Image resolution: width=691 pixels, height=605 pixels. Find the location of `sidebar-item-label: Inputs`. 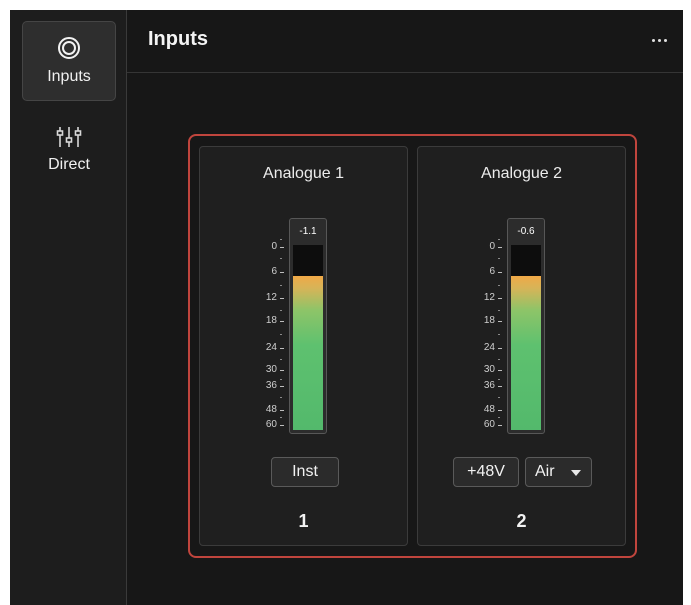

sidebar-item-label: Inputs is located at coordinates (69, 76).